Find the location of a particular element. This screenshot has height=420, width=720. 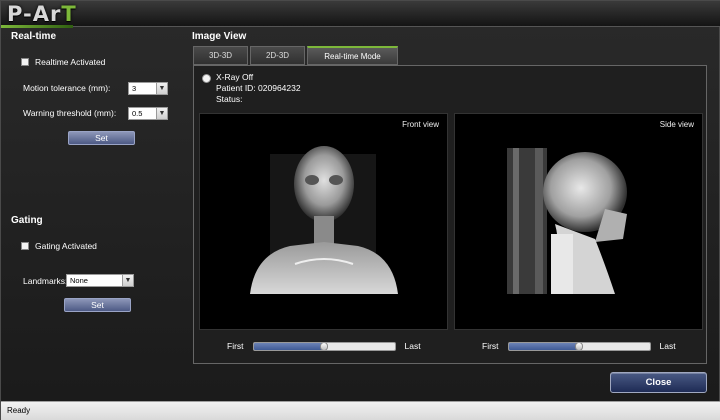

realtime-activated-row: Realtime Activated is located at coordinates (63, 62).